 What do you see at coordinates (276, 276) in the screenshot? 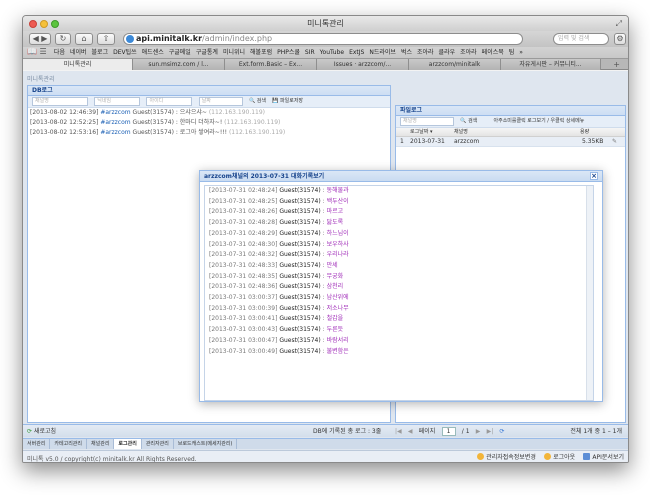
I see `chat-message: [2013-07-31 02:48:35] Guest(31574) : 무궁화` at bounding box center [276, 276].